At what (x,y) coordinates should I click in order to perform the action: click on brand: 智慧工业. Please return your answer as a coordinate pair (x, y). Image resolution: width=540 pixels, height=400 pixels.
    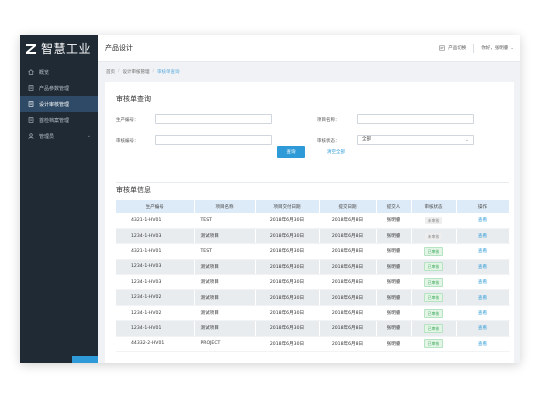
    Looking at the image, I should click on (59, 48).